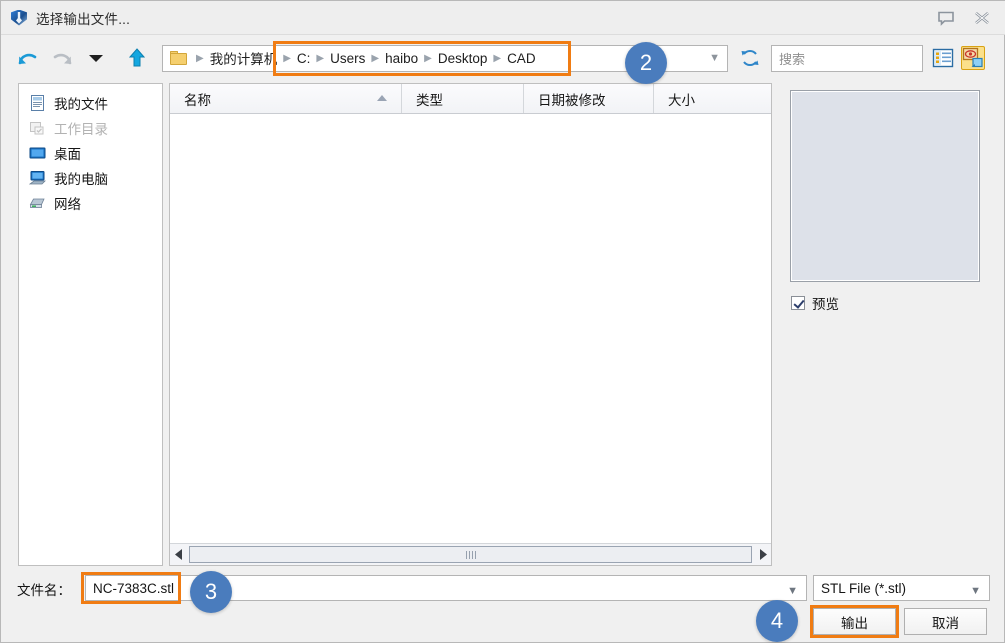  Describe the element at coordinates (847, 58) in the screenshot. I see `search-input: 搜索` at that location.